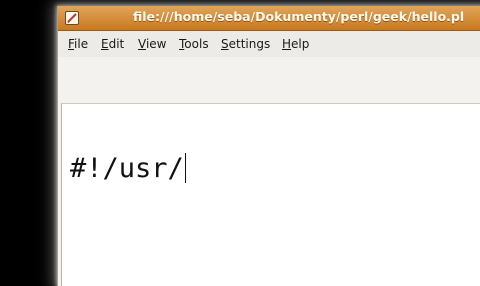 The width and height of the screenshot is (480, 286). What do you see at coordinates (112, 44) in the screenshot?
I see `menu-edit: Edit` at bounding box center [112, 44].